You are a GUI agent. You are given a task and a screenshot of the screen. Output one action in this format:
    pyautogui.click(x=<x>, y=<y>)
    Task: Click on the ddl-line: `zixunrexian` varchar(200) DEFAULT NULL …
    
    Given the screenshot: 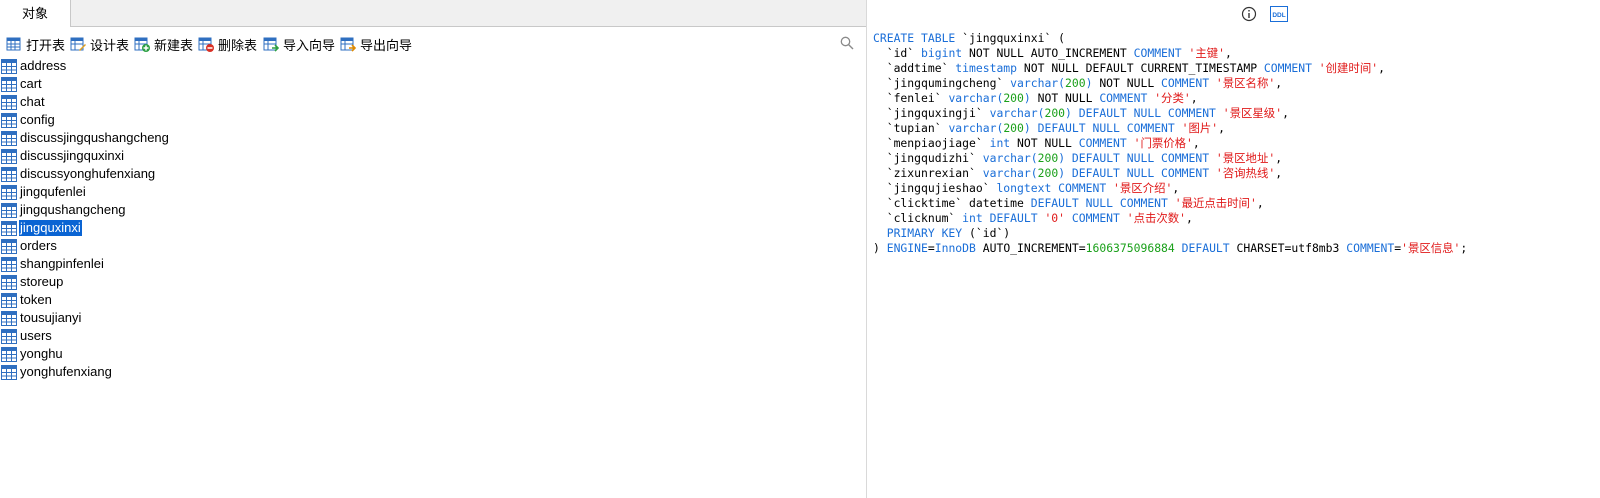 What is the action you would take?
    pyautogui.click(x=1170, y=173)
    